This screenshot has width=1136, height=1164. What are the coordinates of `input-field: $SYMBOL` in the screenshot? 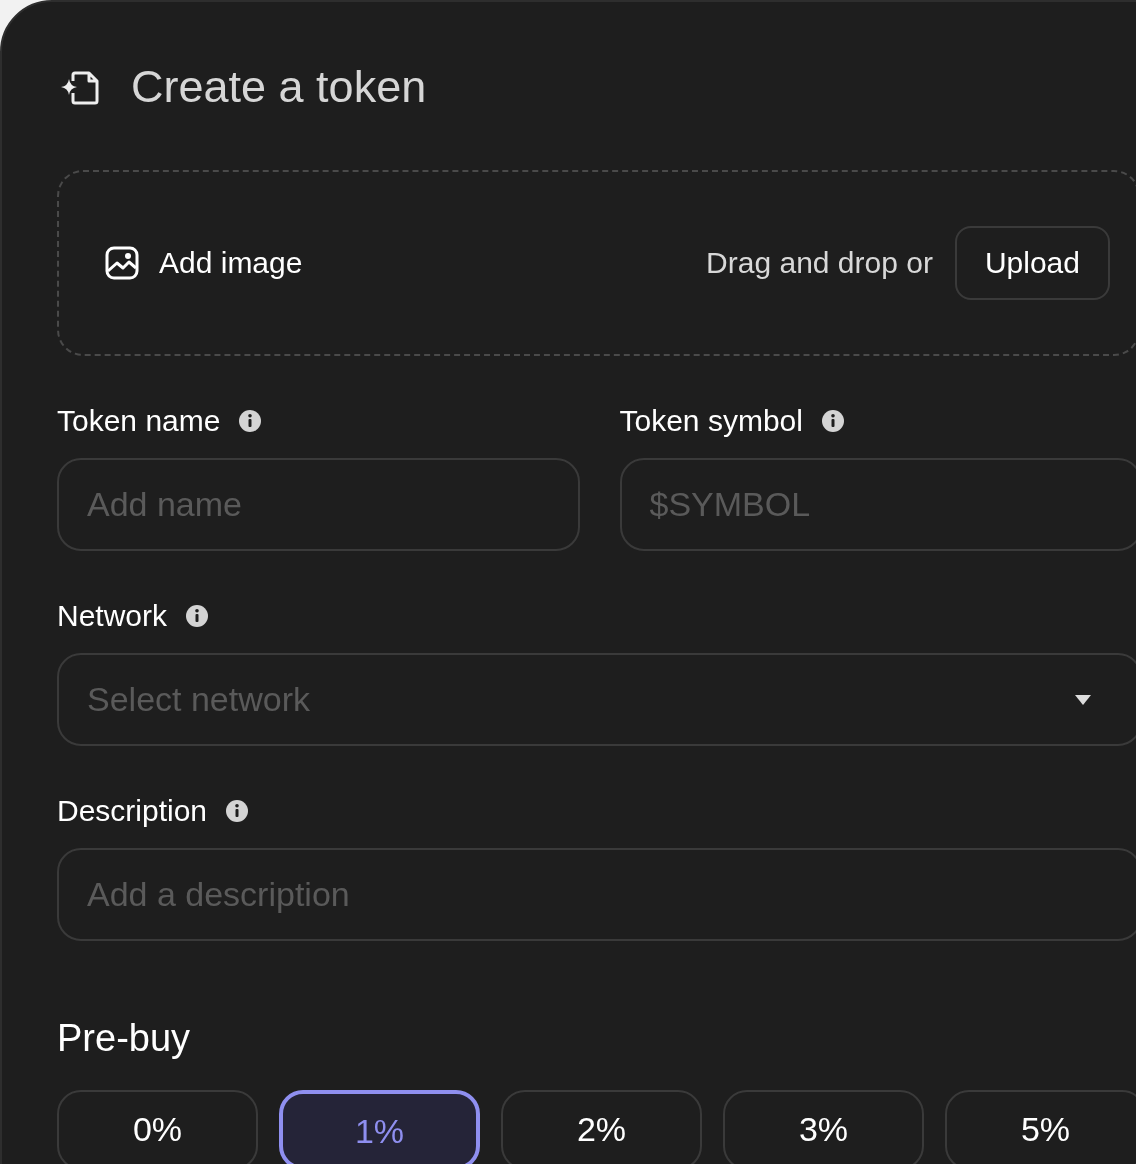 It's located at (877, 504).